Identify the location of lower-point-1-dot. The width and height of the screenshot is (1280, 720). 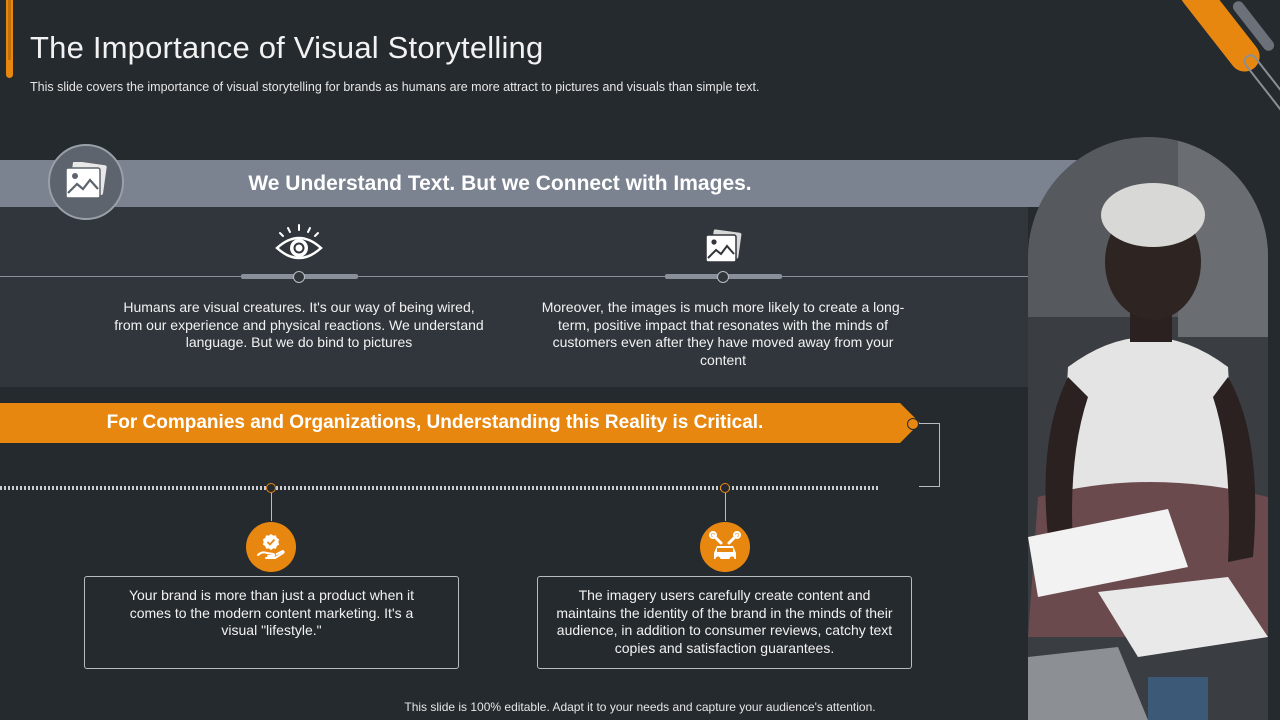
(271, 488).